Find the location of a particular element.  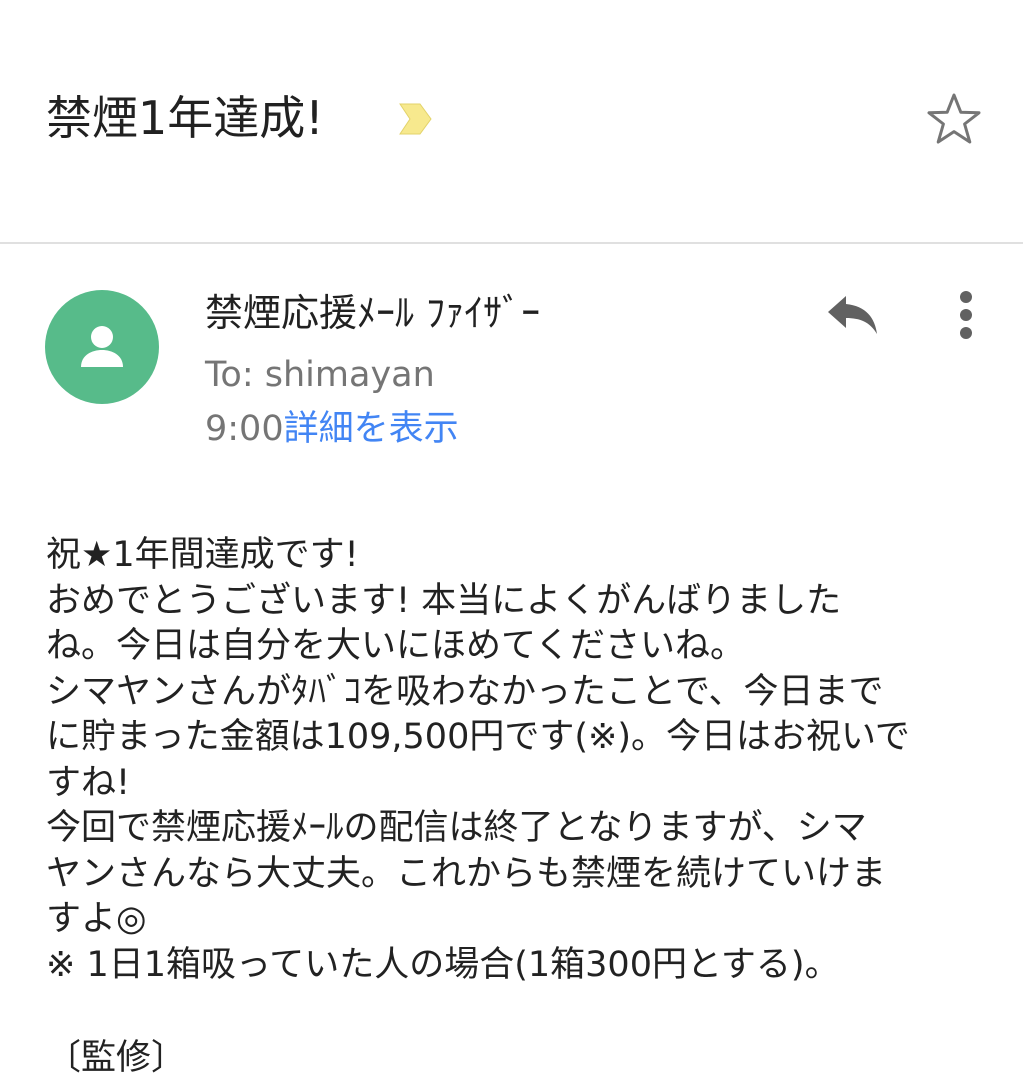

body-line: 祝★1年間達成です! is located at coordinates (202, 555).